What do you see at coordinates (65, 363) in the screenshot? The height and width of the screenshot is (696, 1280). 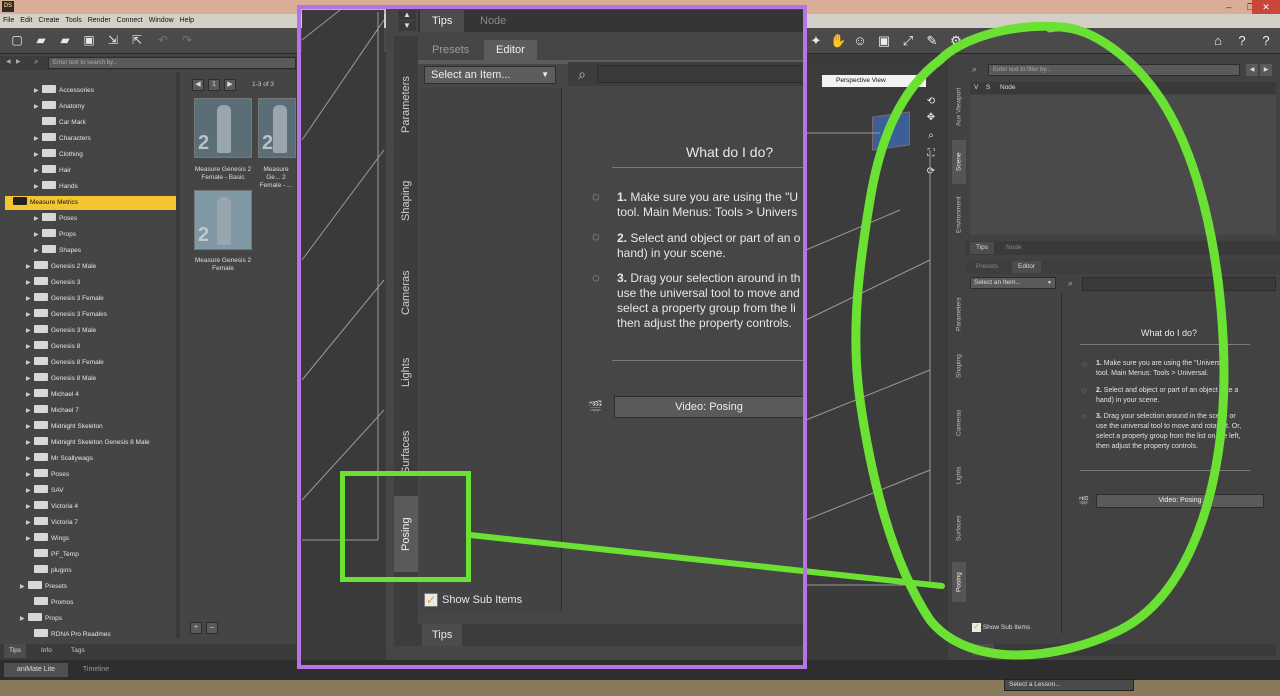 I see `tree-item: ▶ Genesis 8 Female` at bounding box center [65, 363].